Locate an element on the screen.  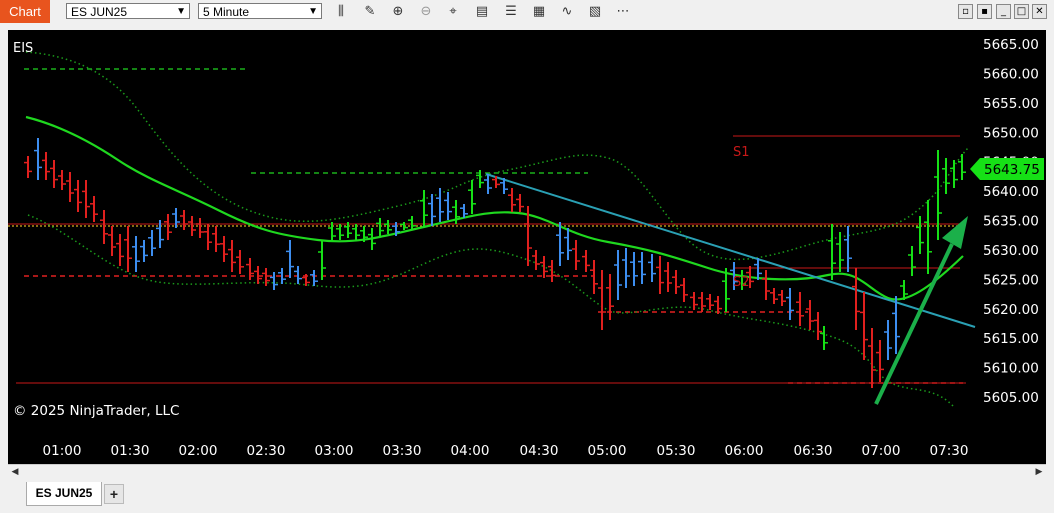
properties-icon: ☰ is located at coordinates (511, 11).